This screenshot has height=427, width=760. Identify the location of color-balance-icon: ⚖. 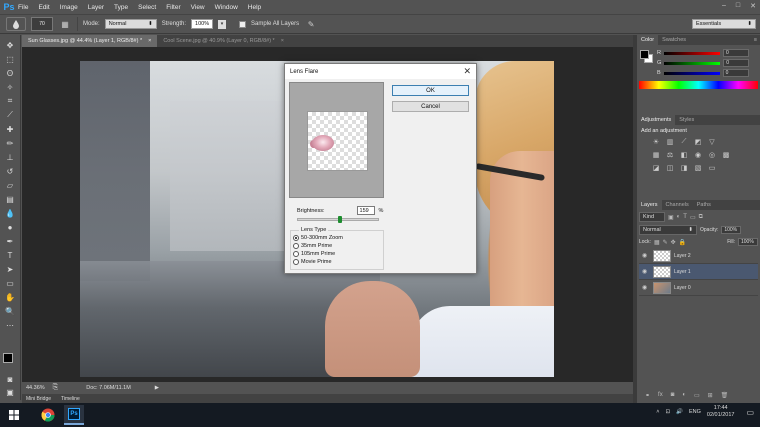
(670, 155).